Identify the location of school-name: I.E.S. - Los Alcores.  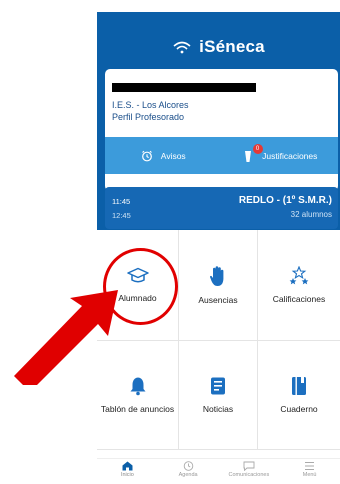
(150, 105).